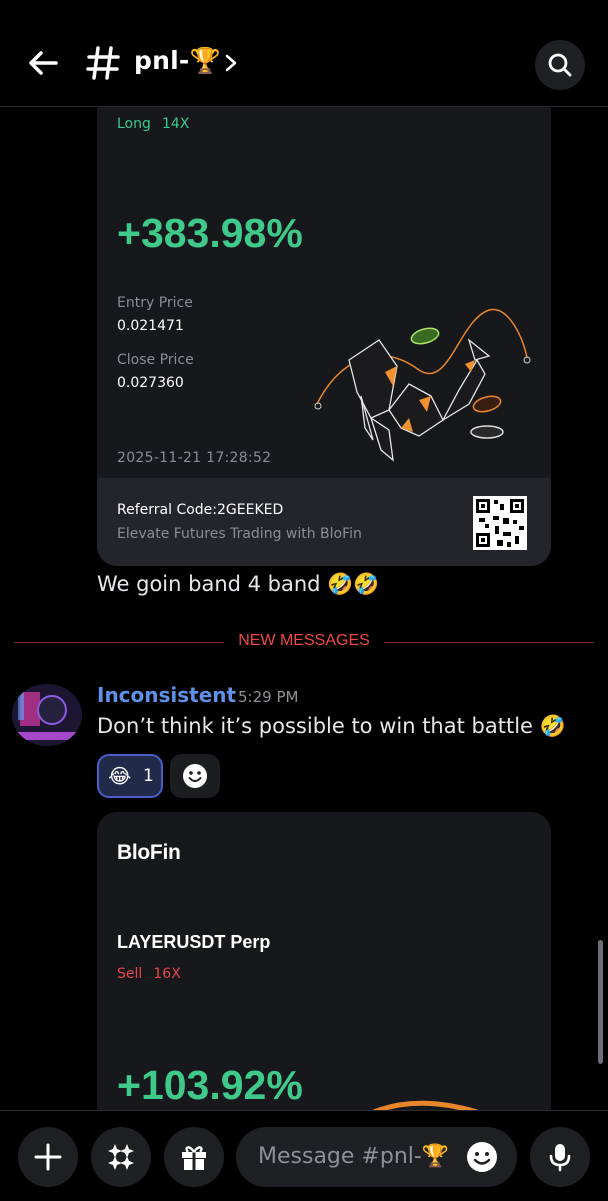 This screenshot has width=608, height=1201. I want to click on qr-code-icon, so click(500, 523).